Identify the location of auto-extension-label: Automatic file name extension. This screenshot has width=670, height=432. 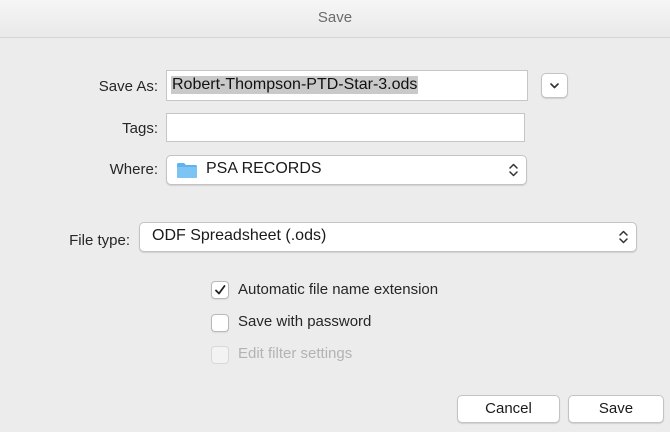
(338, 289).